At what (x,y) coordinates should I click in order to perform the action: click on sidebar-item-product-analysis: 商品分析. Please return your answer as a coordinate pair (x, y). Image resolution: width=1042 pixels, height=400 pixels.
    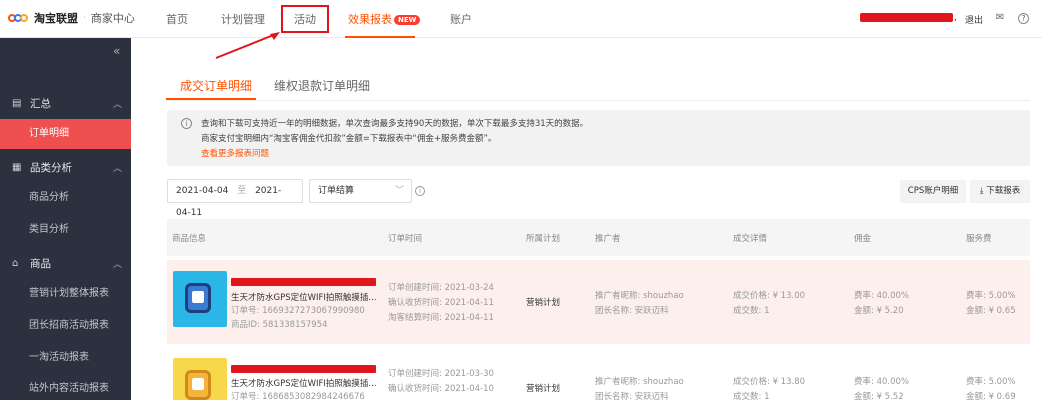
    Looking at the image, I should click on (65, 198).